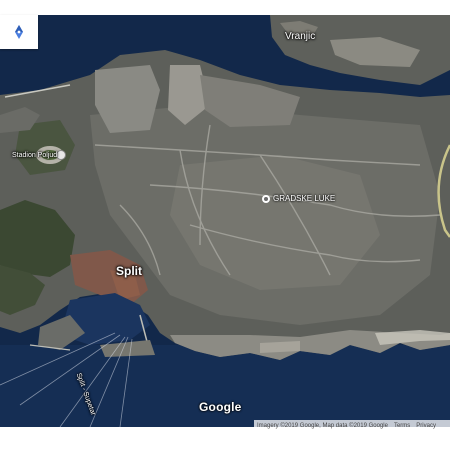 This screenshot has height=450, width=450. Describe the element at coordinates (300, 36) in the screenshot. I see `label-vranjic: Vranjic` at that location.